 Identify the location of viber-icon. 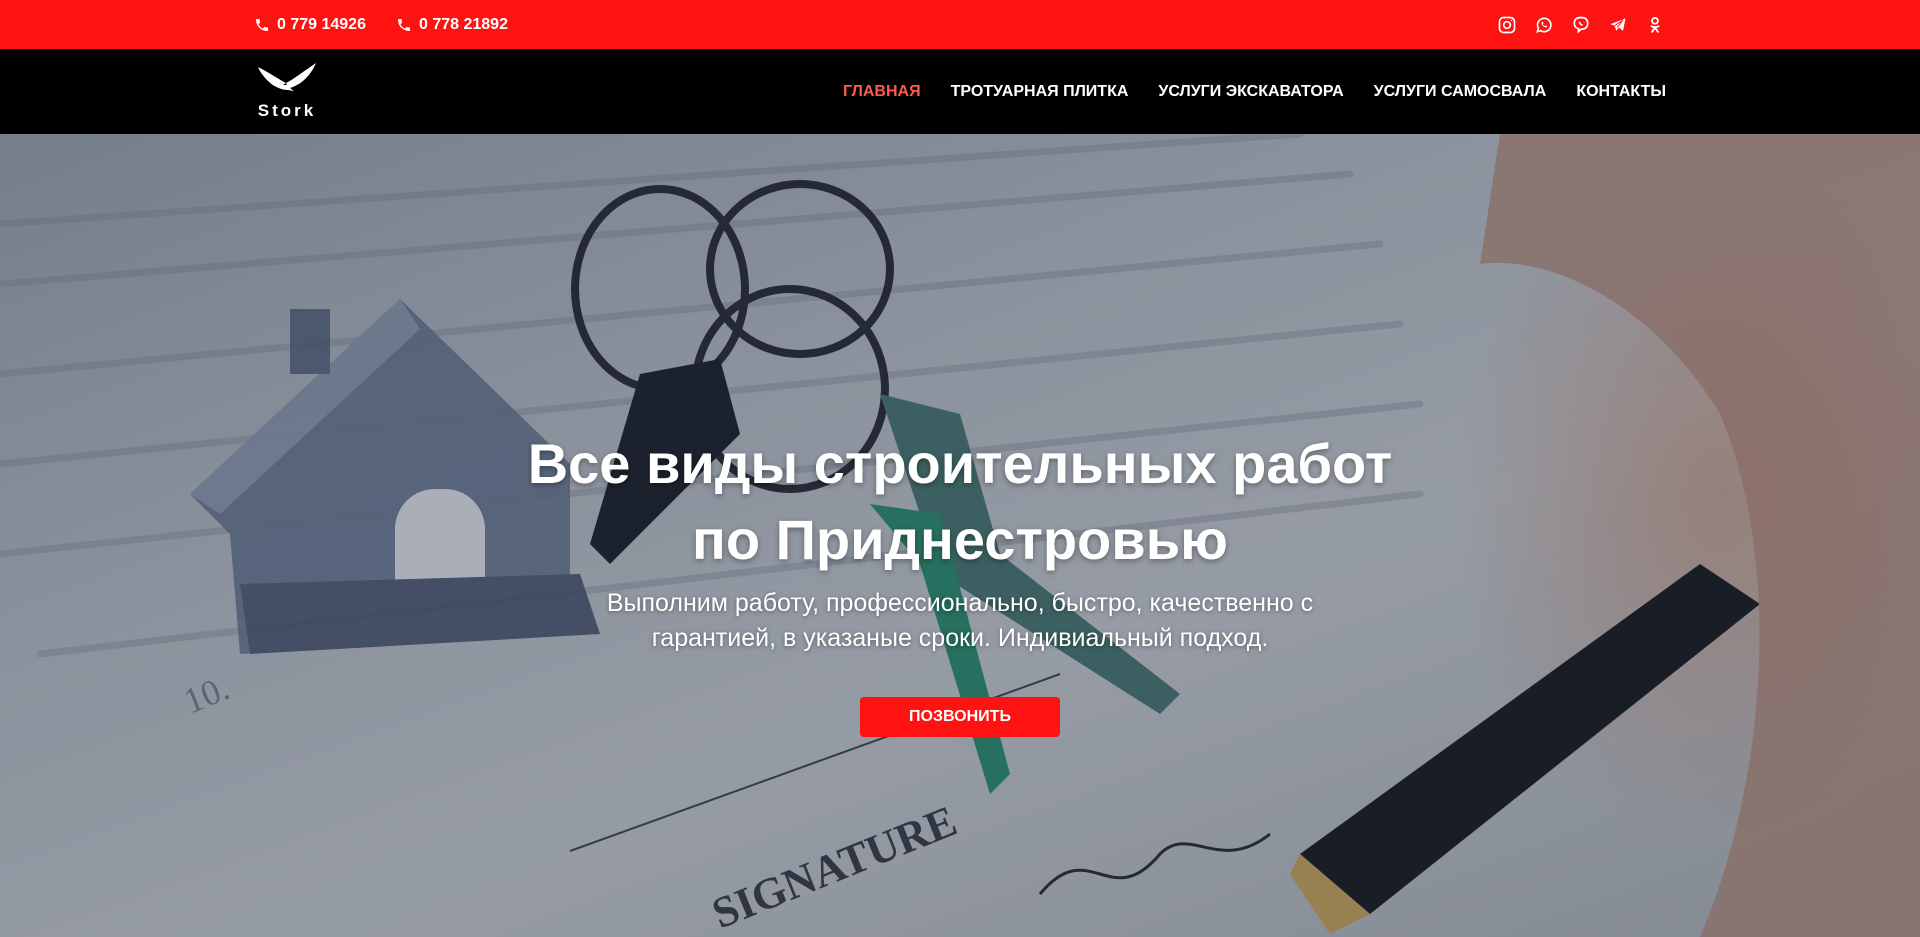
(1581, 25).